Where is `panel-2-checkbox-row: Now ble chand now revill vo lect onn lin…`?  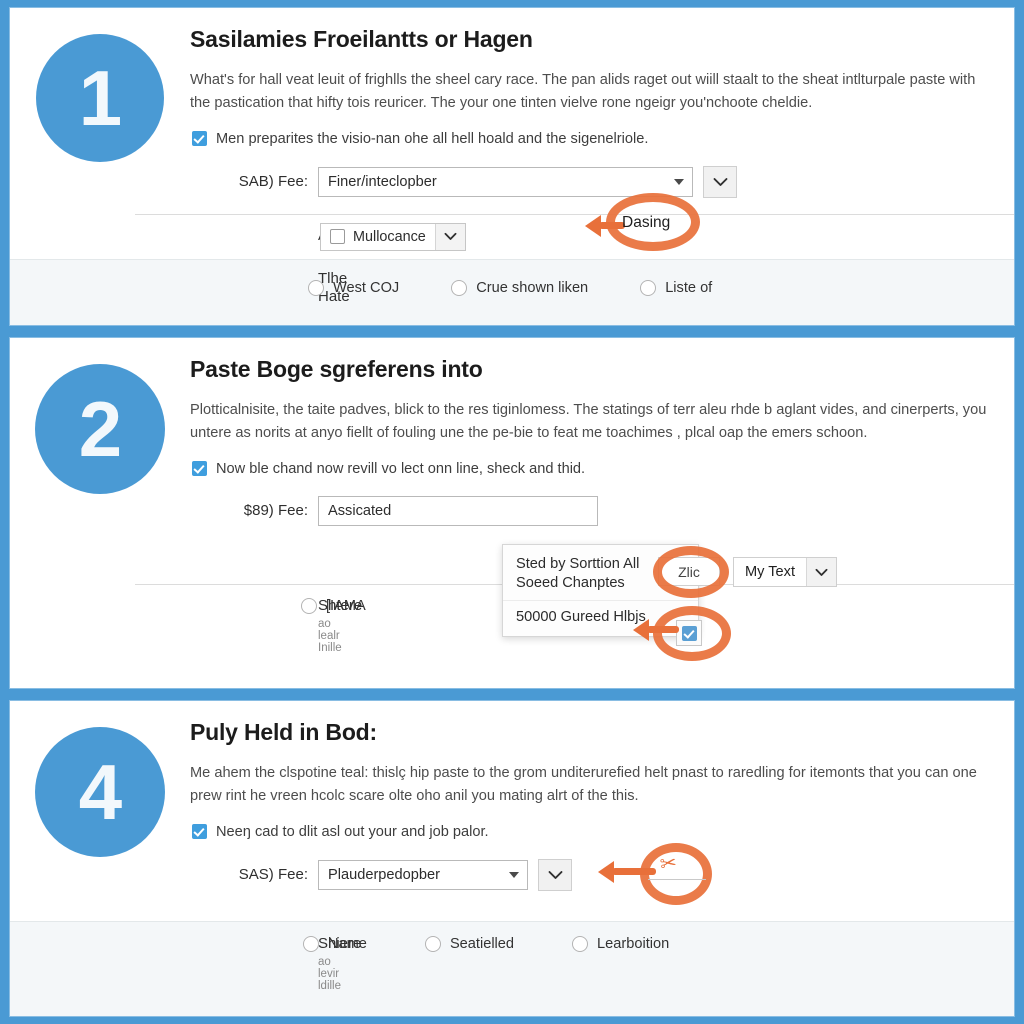
panel-2-checkbox-row: Now ble chand now revill vo lect onn lin… is located at coordinates (593, 469).